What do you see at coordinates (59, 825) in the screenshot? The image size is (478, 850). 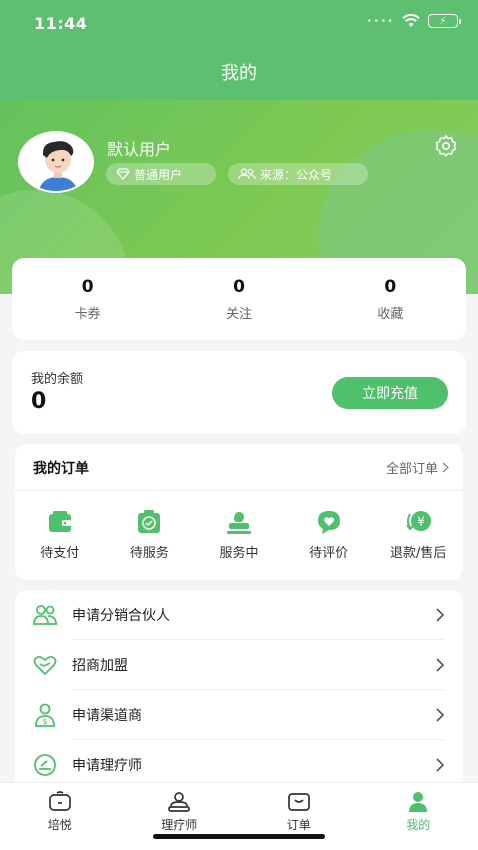 I see `tab-label: 培悦` at bounding box center [59, 825].